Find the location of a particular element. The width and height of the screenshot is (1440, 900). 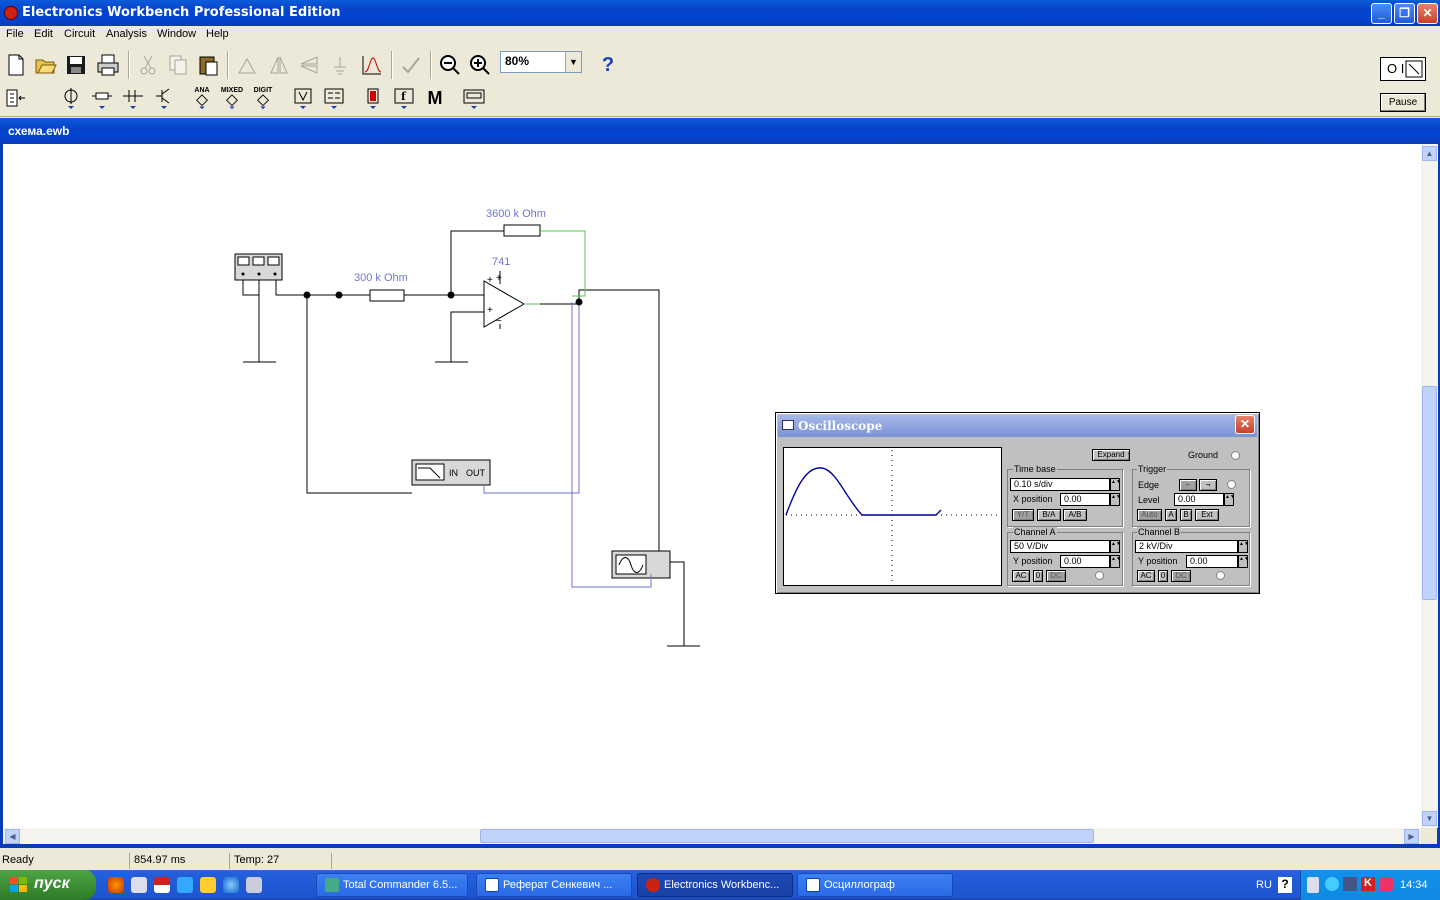

channel-b-dc-button: DC is located at coordinates (1181, 576).